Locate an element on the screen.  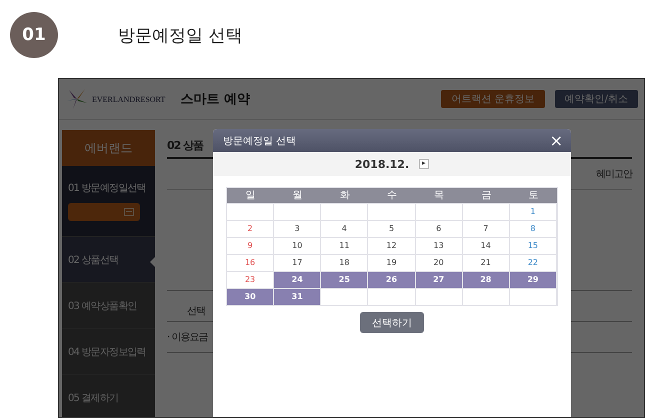
calendar-day: 22 is located at coordinates (533, 262).